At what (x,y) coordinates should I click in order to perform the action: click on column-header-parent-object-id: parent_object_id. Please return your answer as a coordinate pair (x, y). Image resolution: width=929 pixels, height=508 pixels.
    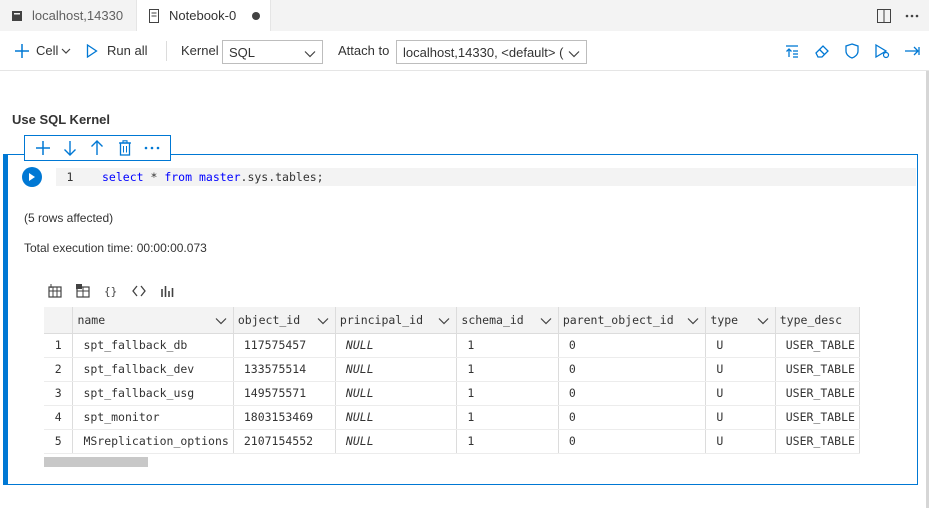
    Looking at the image, I should click on (632, 320).